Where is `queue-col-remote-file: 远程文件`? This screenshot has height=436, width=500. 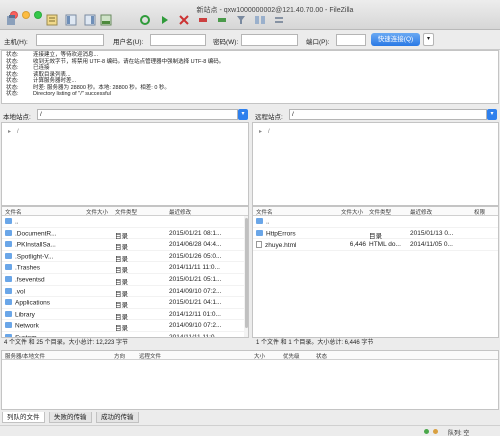
queue-col-remote-file: 远程文件 is located at coordinates (150, 356).